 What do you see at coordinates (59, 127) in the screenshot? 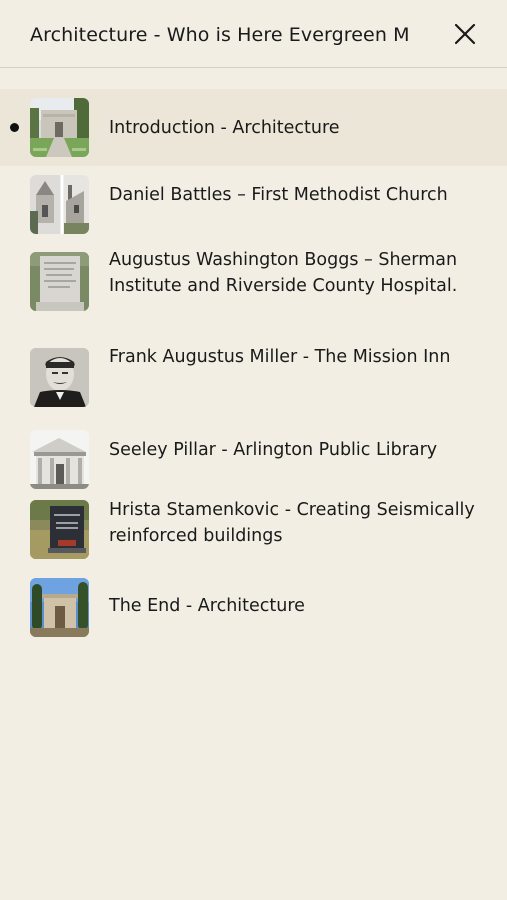
I see `mausoleum-photo-thumbnail` at bounding box center [59, 127].